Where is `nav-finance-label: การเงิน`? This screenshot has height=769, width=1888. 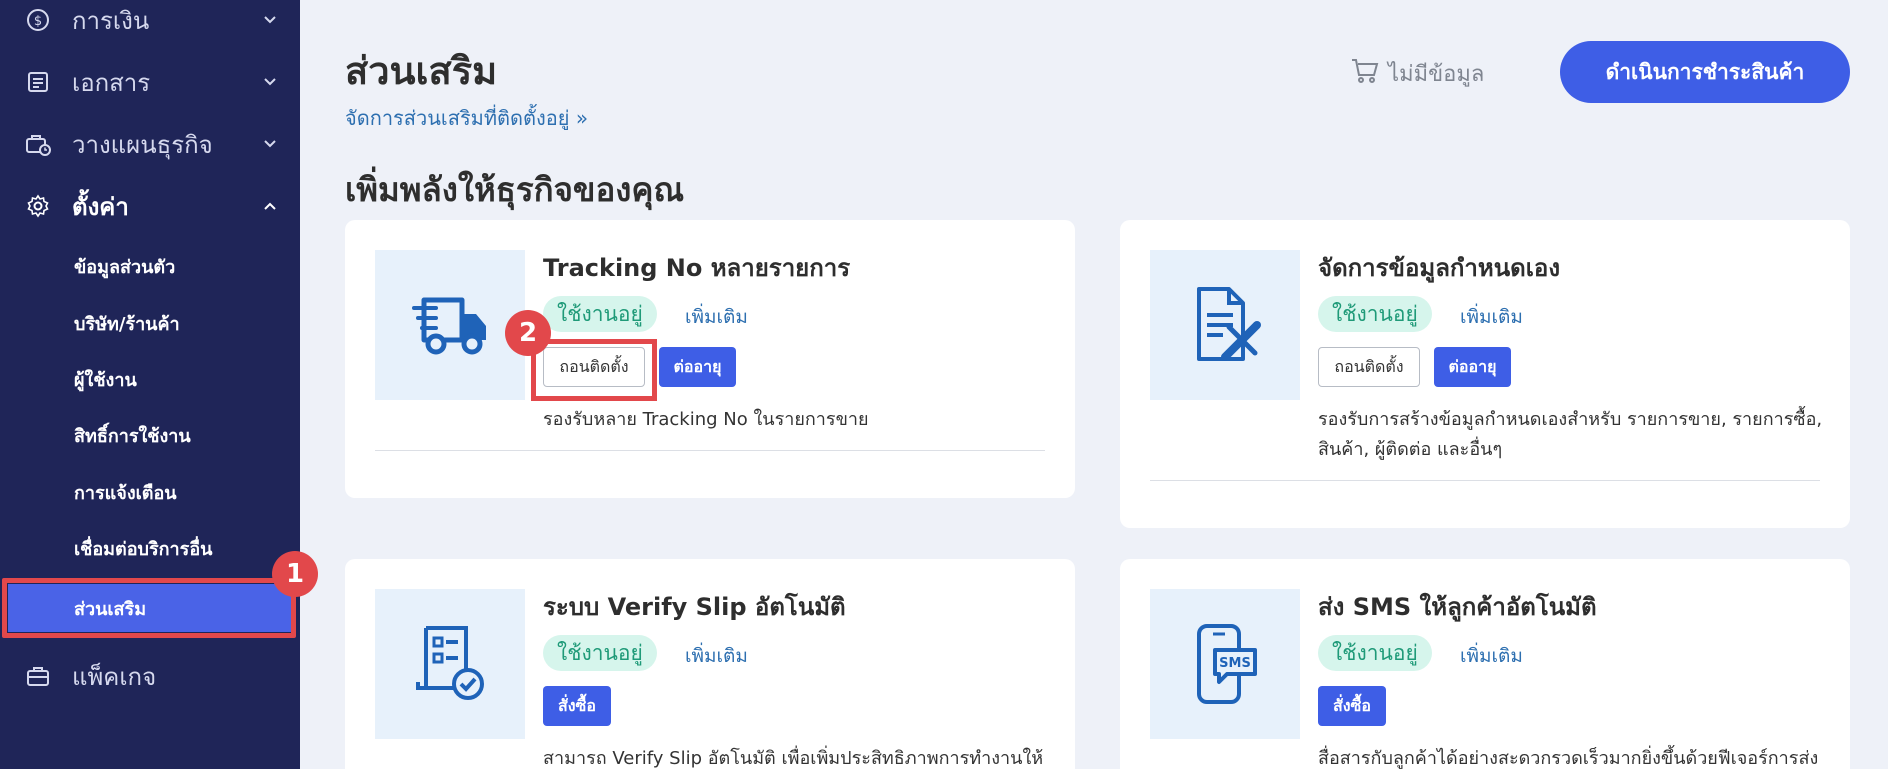
nav-finance-label: การเงิน is located at coordinates (111, 20).